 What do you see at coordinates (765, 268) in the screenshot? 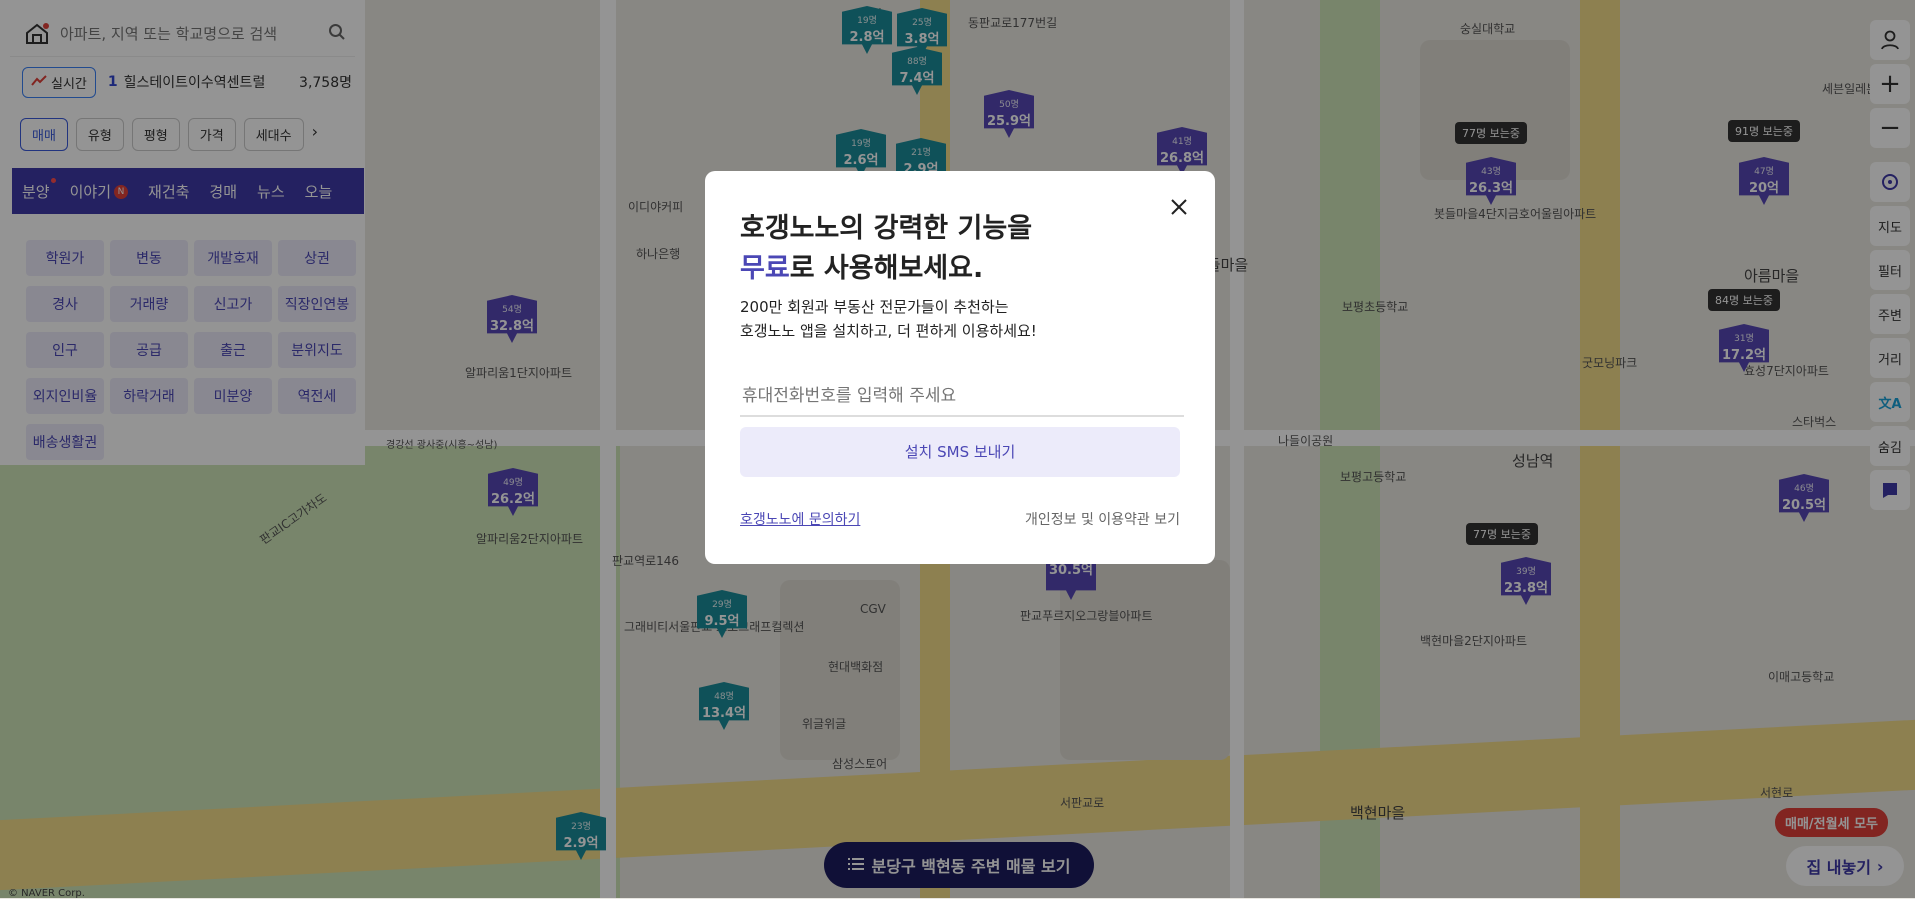
I see `modal-title-highlight: 무료` at bounding box center [765, 268].